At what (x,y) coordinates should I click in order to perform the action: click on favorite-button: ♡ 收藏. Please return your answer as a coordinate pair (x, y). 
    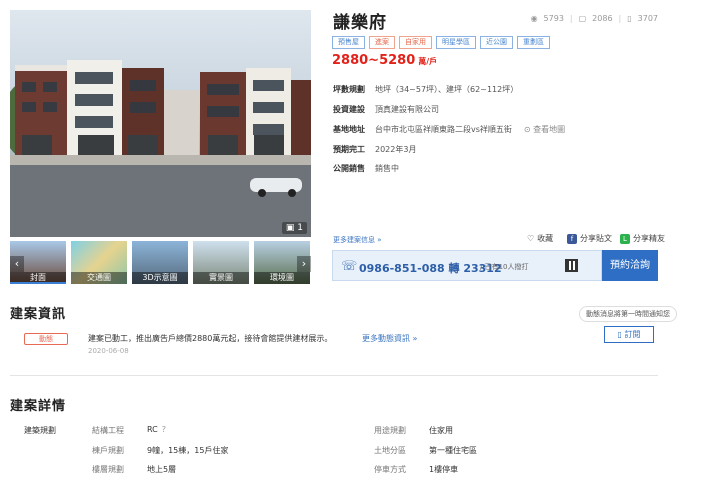
    Looking at the image, I should click on (540, 238).